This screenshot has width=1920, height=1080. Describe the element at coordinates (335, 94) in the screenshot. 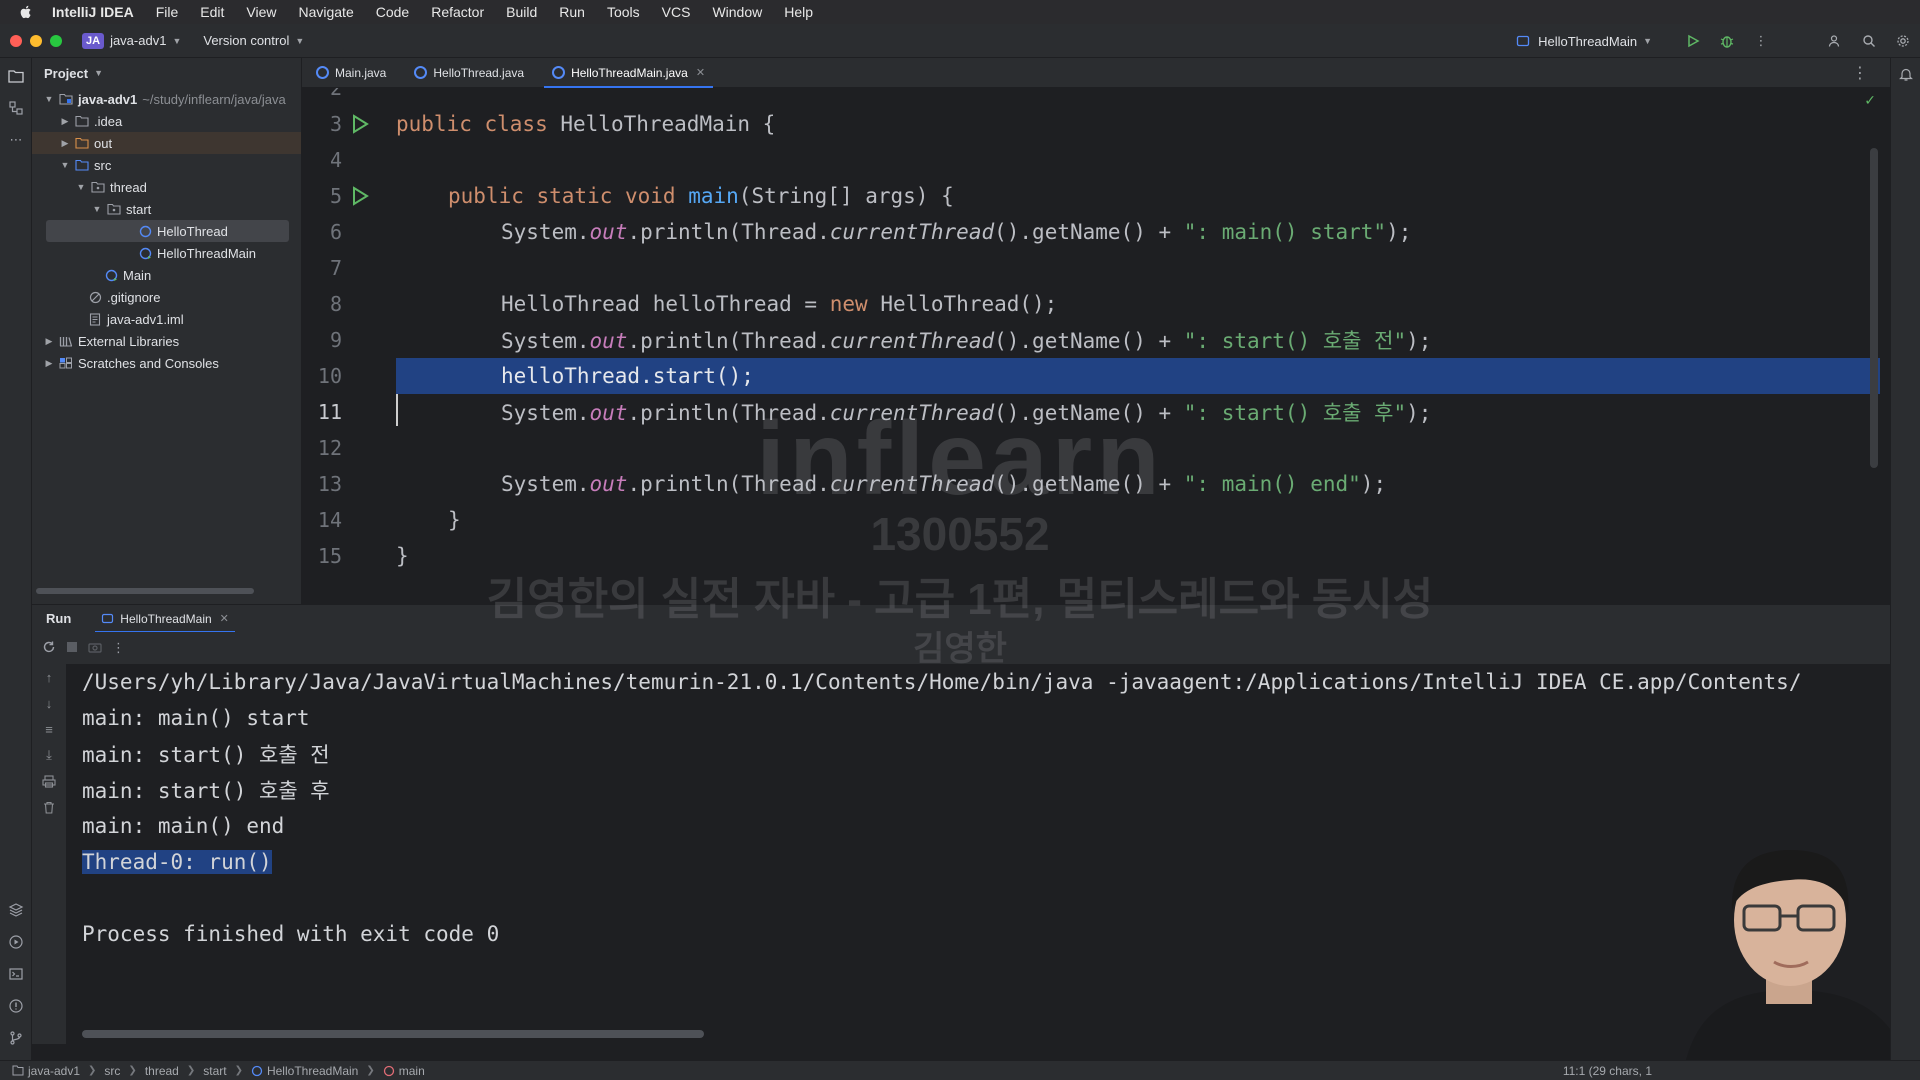

I see `line-number: 2` at that location.